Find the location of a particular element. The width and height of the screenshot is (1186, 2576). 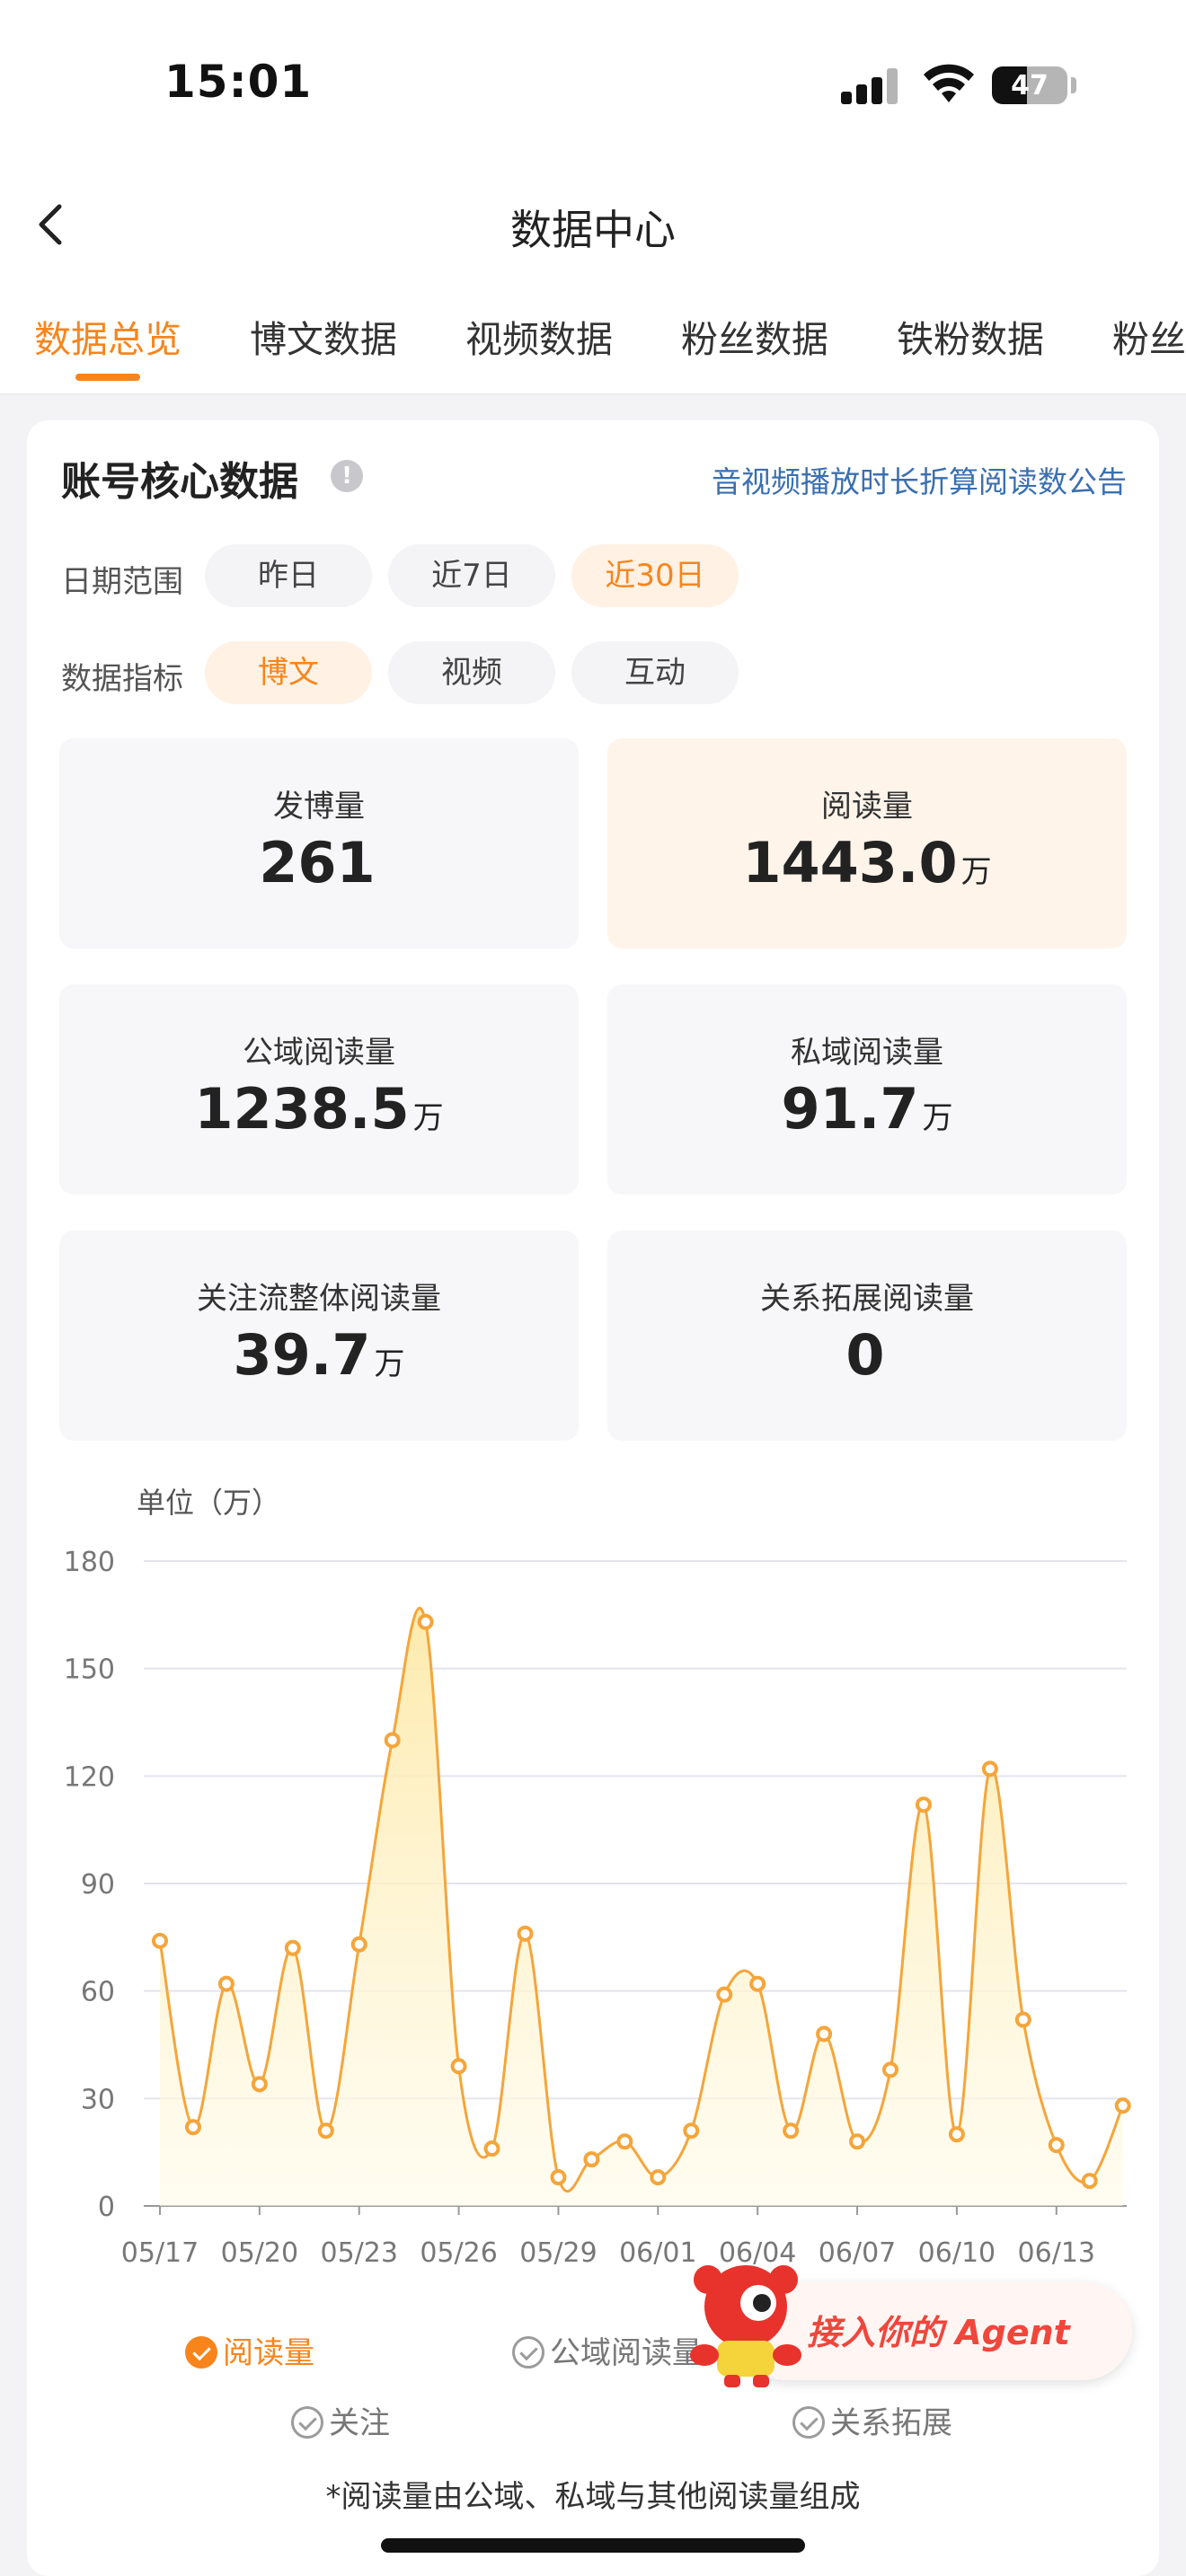

tab-fans-more: 粉丝 is located at coordinates (1149, 336).